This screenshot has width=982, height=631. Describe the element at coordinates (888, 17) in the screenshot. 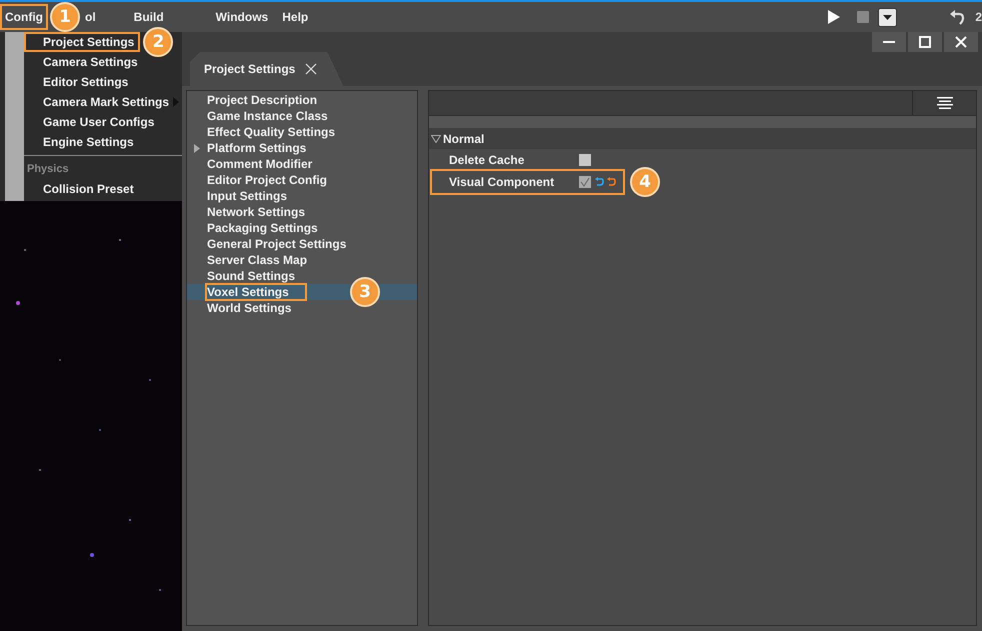

I see `dropdown-icon` at that location.